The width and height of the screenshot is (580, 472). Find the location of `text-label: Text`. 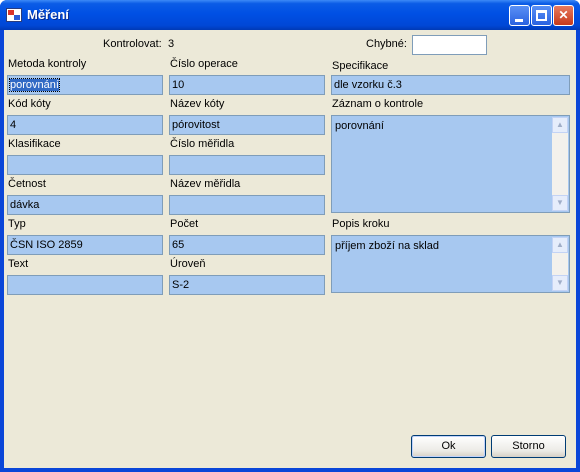

text-label: Text is located at coordinates (18, 264).